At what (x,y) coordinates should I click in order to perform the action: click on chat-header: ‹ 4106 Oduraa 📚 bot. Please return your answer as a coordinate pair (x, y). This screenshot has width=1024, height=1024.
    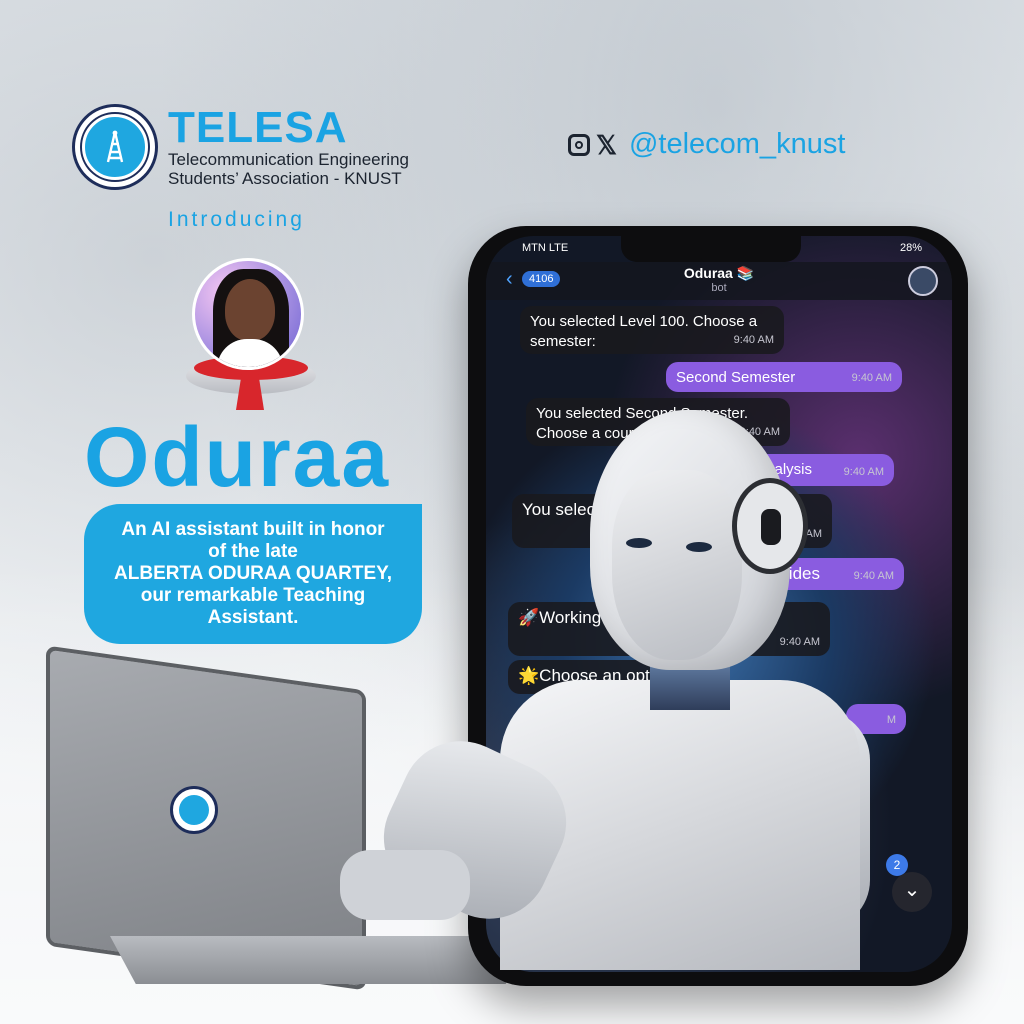
    Looking at the image, I should click on (719, 281).